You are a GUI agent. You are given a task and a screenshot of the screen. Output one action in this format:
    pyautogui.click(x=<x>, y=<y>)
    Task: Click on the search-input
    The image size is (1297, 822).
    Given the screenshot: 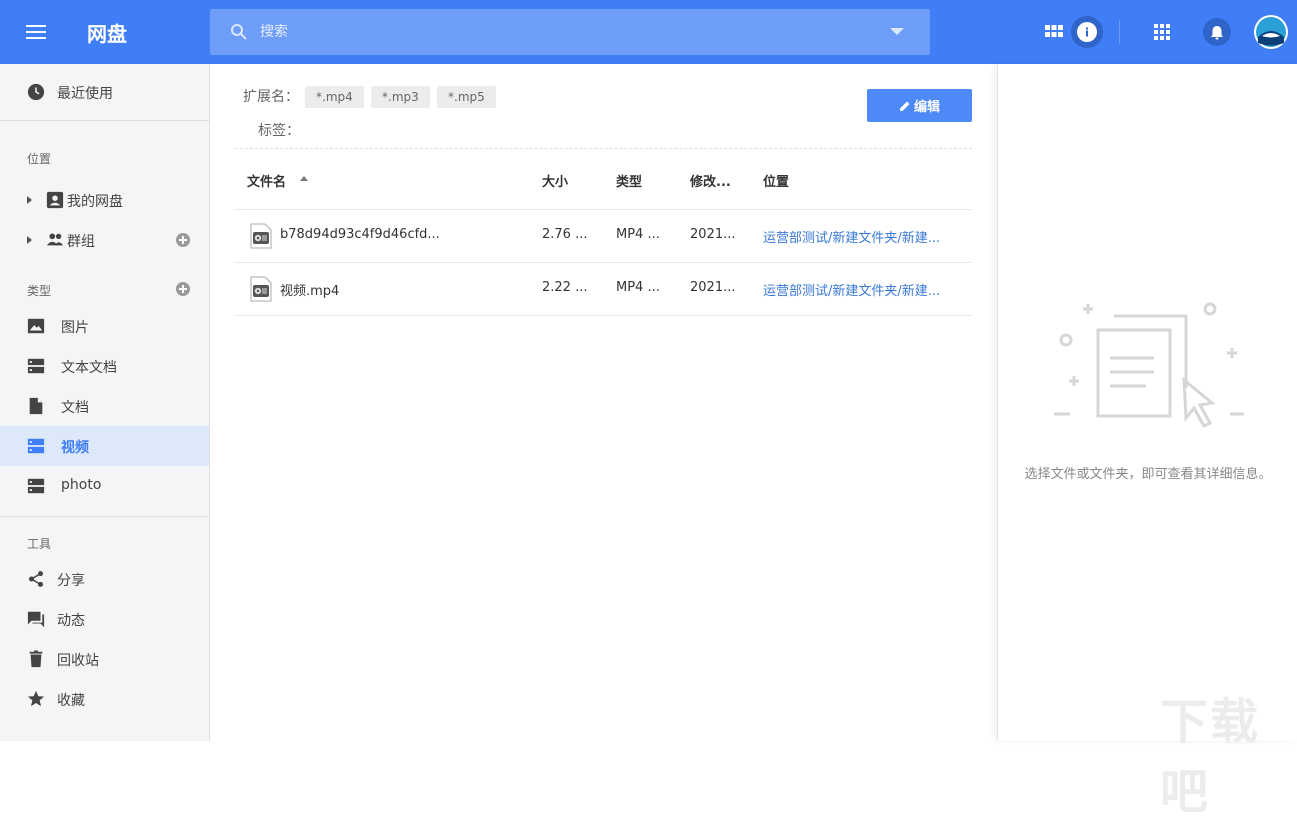 What is the action you would take?
    pyautogui.click(x=560, y=32)
    